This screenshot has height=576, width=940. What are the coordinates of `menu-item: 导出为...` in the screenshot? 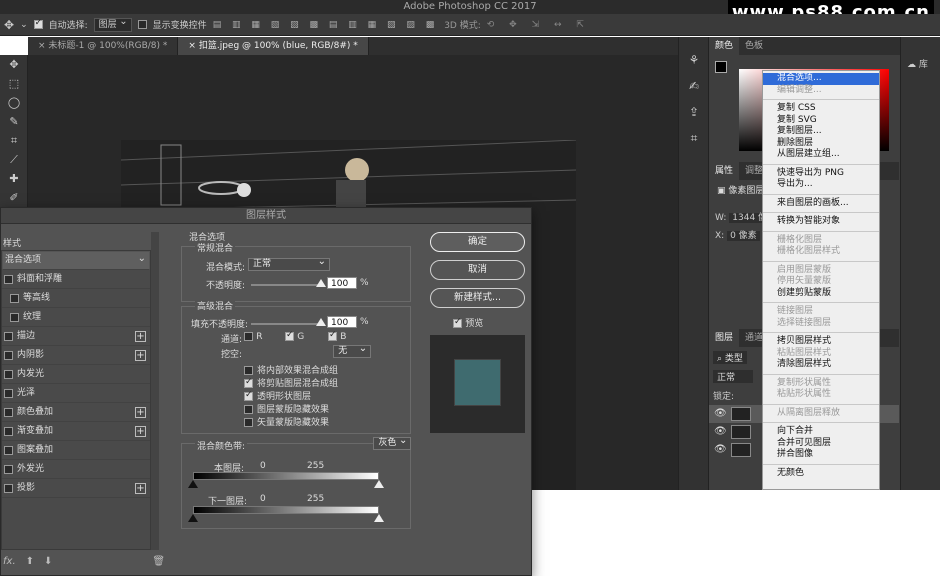 It's located at (821, 185).